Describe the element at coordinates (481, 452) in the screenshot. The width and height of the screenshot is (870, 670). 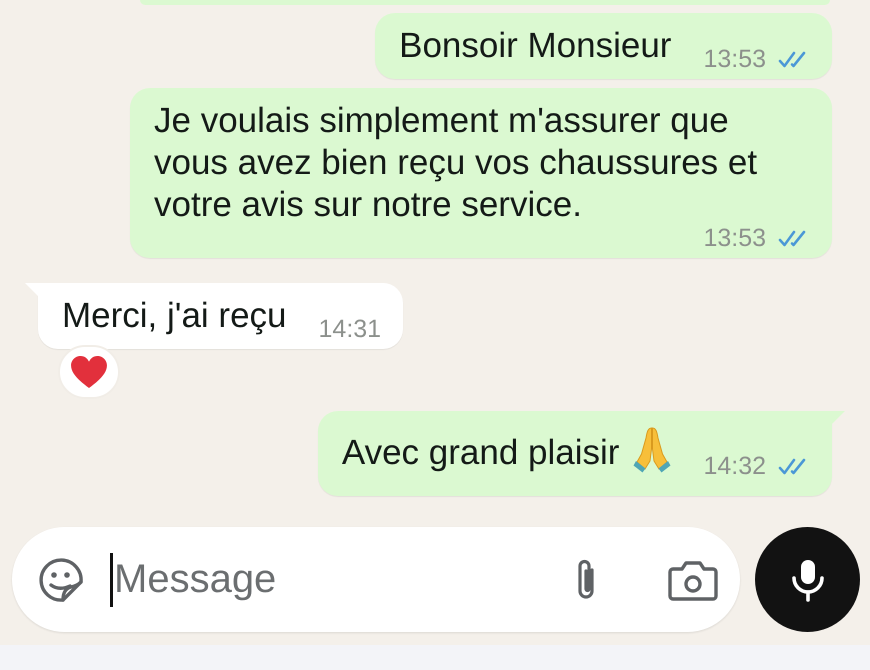
I see `message-text: Avec grand plaisir` at that location.